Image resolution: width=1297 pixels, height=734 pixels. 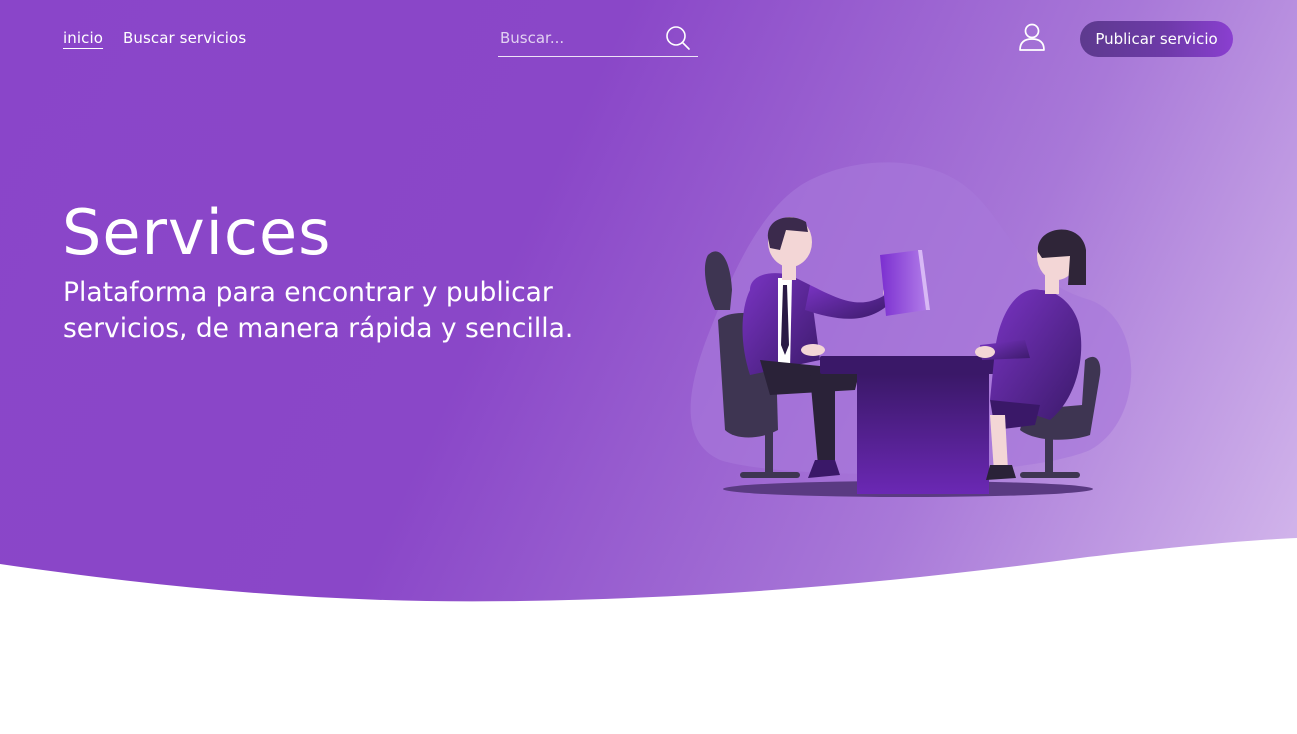 I want to click on hero-title: Services, so click(x=197, y=232).